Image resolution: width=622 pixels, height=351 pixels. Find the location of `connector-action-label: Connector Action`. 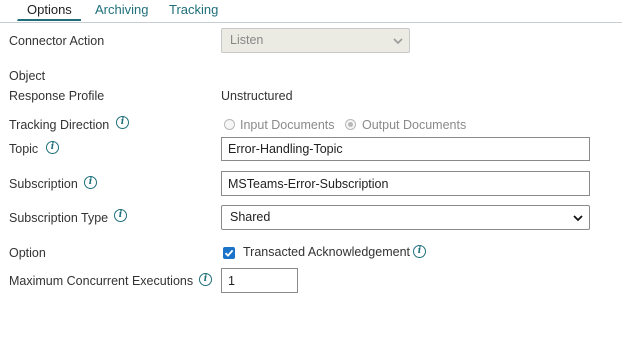

connector-action-label: Connector Action is located at coordinates (57, 41).